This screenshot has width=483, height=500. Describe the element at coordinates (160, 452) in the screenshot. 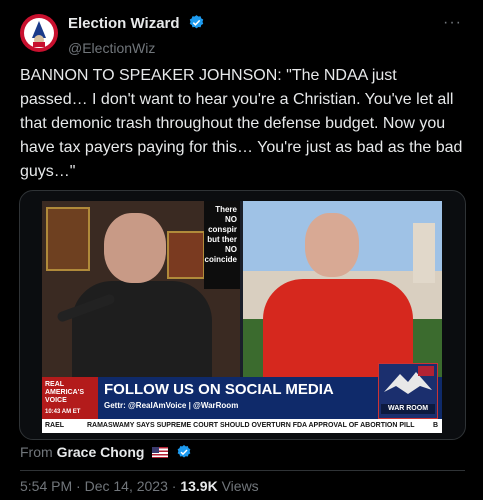

I see `us-flag-icon` at that location.